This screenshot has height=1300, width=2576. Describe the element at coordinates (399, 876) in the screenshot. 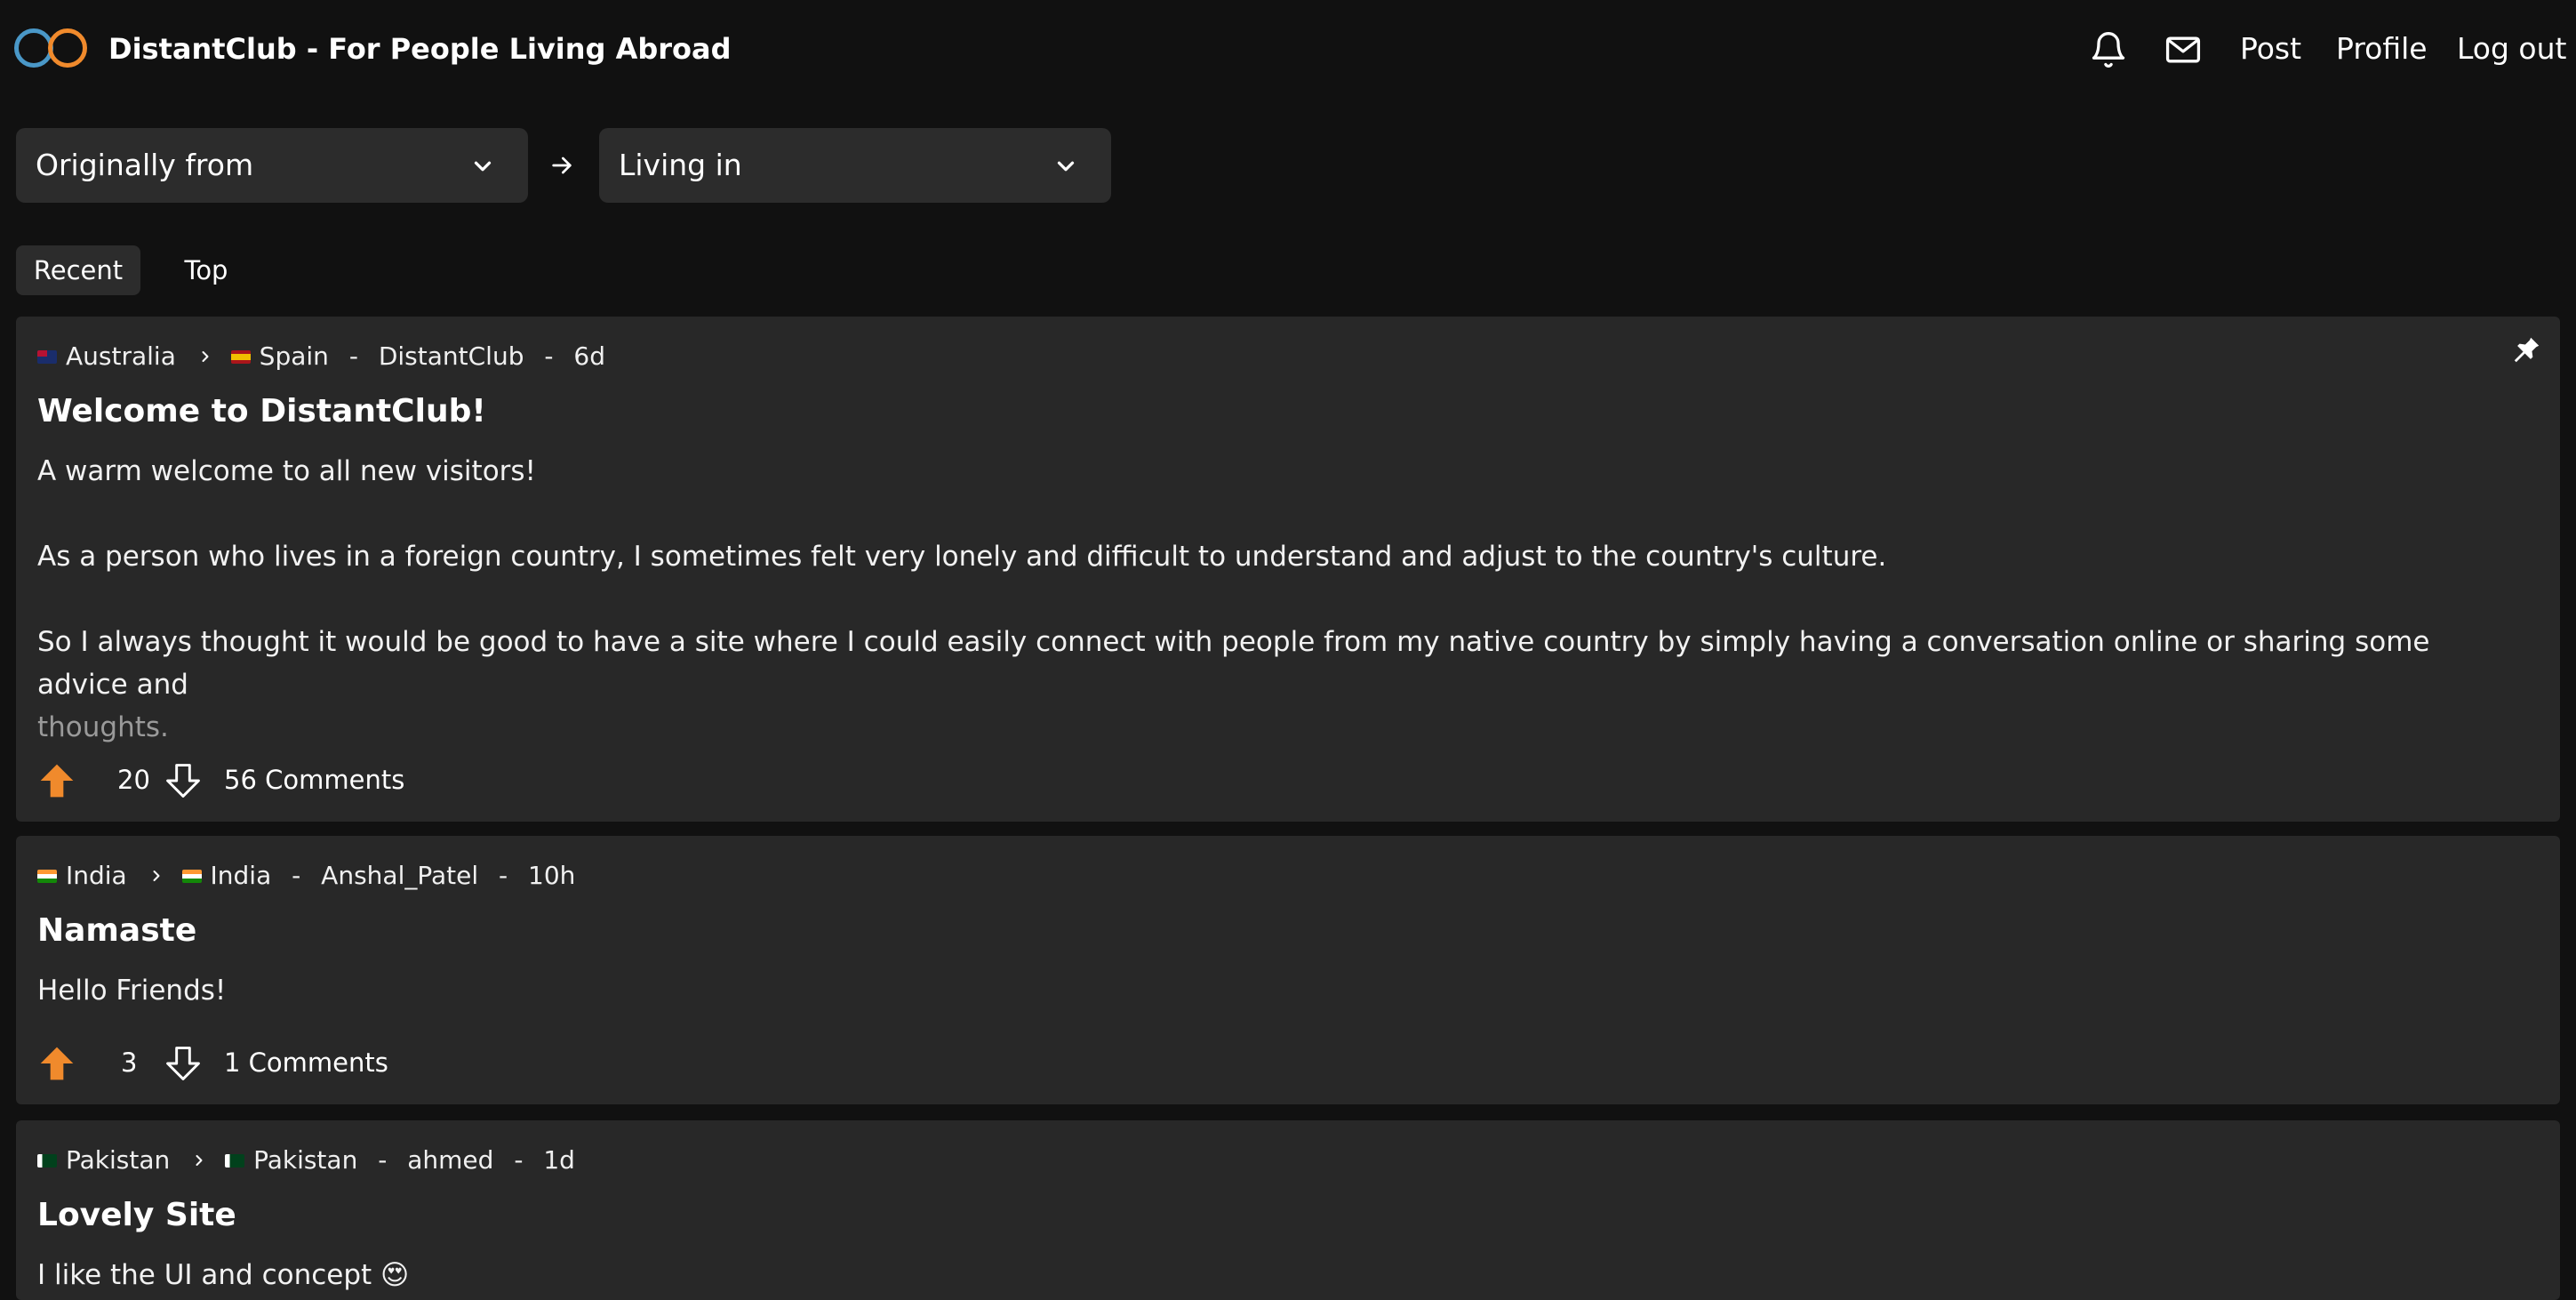

I see `post-author: Anshal_Patel` at that location.